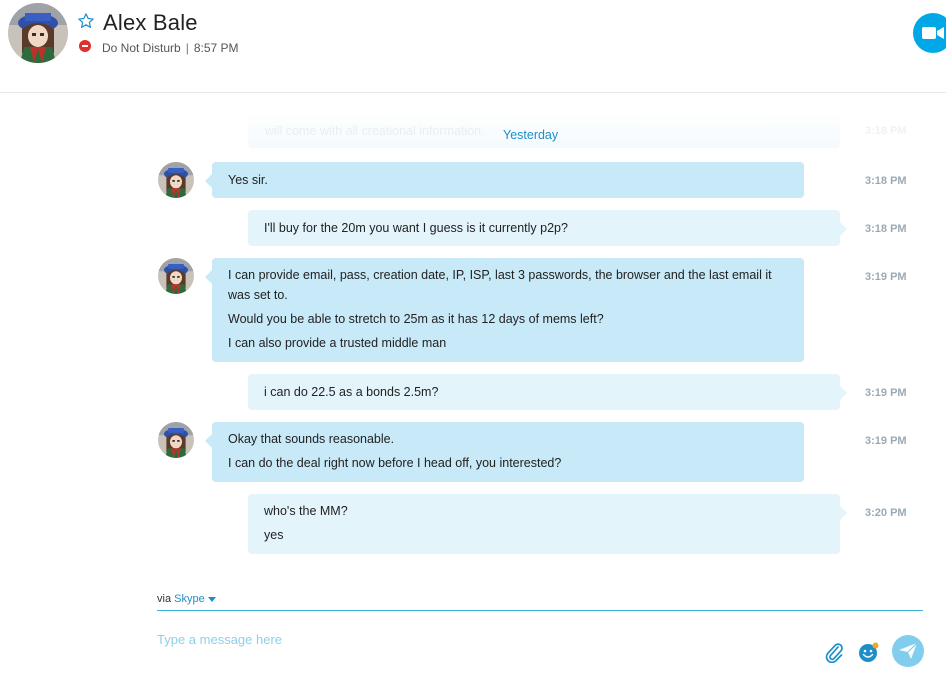 The width and height of the screenshot is (946, 673). What do you see at coordinates (540, 610) in the screenshot?
I see `composer-divider` at bounding box center [540, 610].